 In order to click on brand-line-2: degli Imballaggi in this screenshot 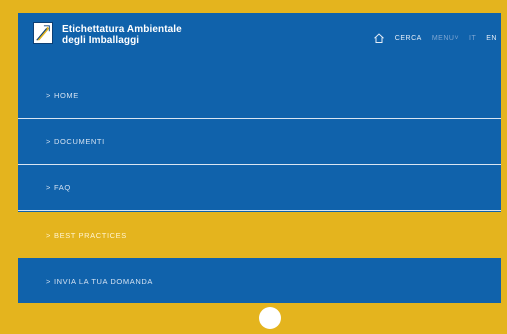, I will do `click(101, 40)`.